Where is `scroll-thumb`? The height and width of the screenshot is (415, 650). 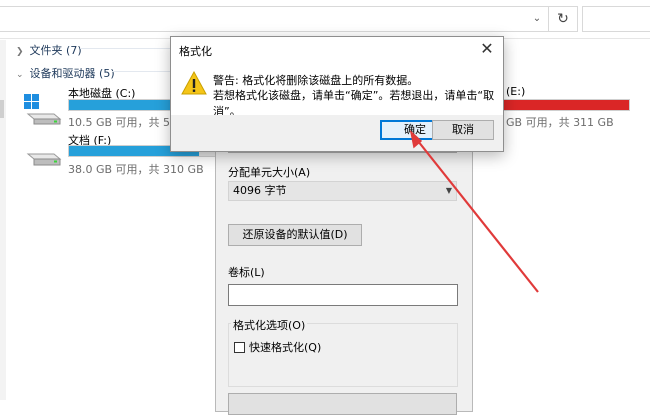
scroll-thumb is located at coordinates (2, 109).